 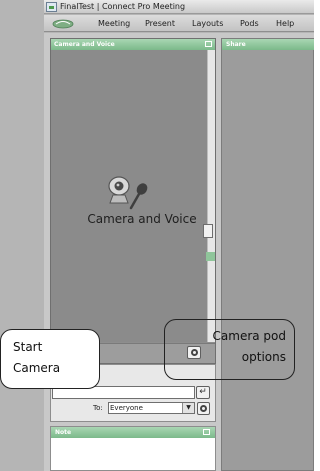 I want to click on menu-present: Present, so click(x=160, y=23).